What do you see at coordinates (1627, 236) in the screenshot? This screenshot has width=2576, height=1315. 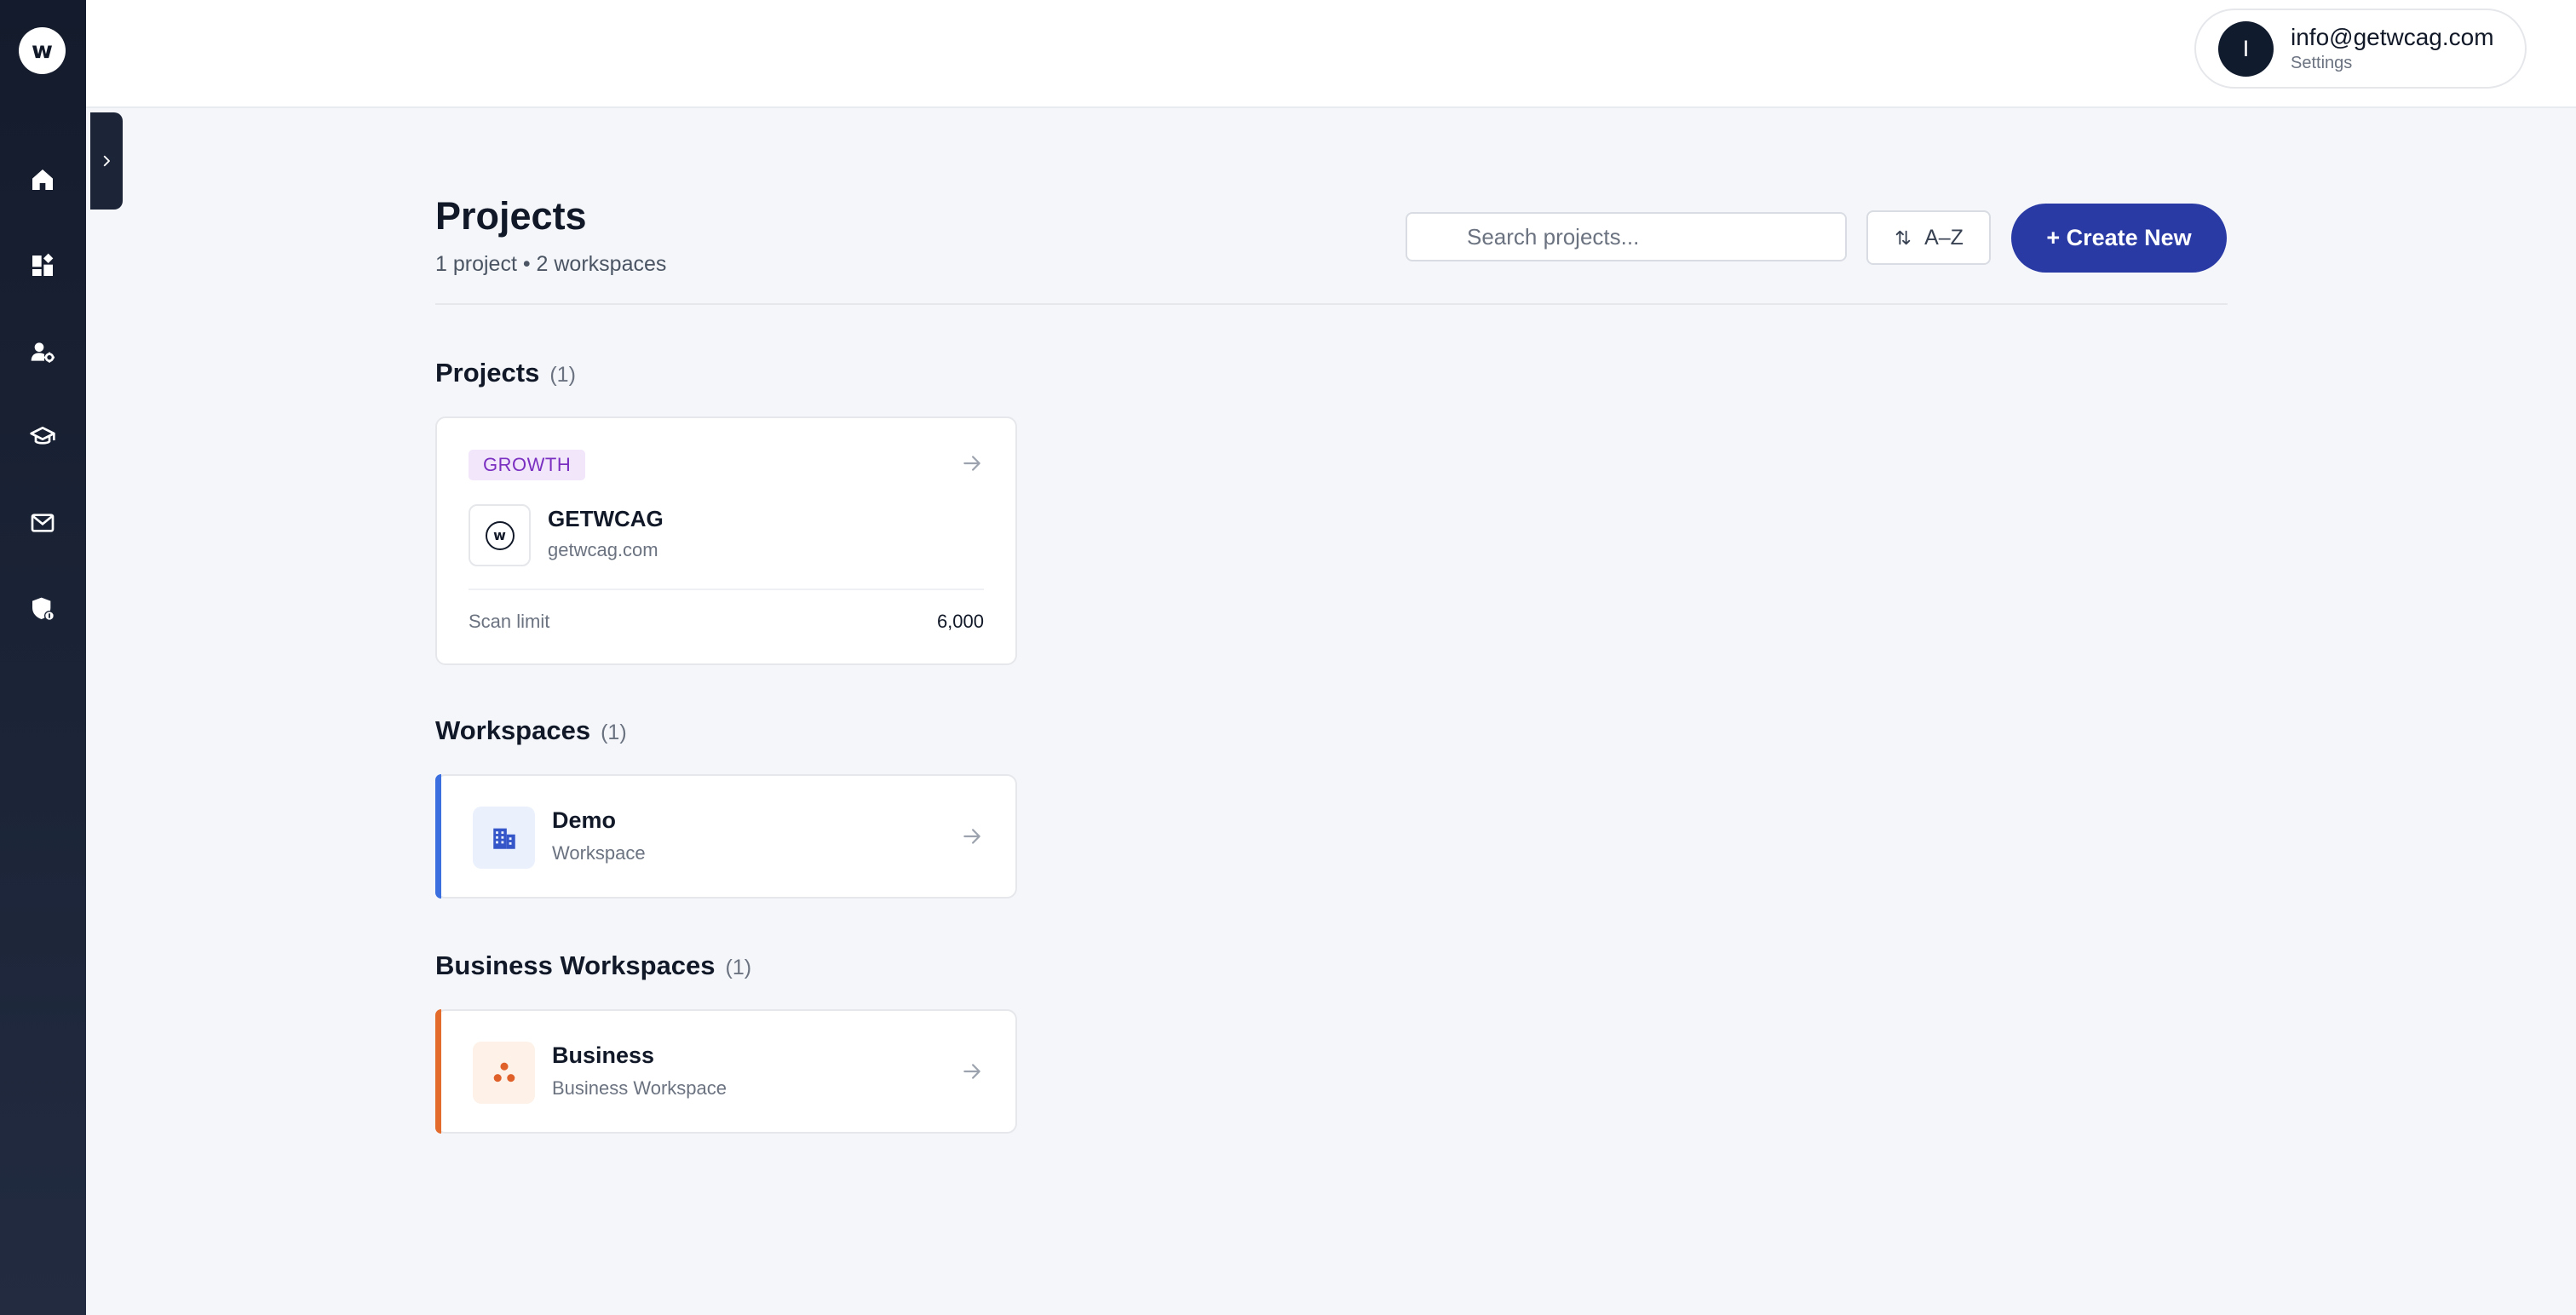 I see `search-input` at bounding box center [1627, 236].